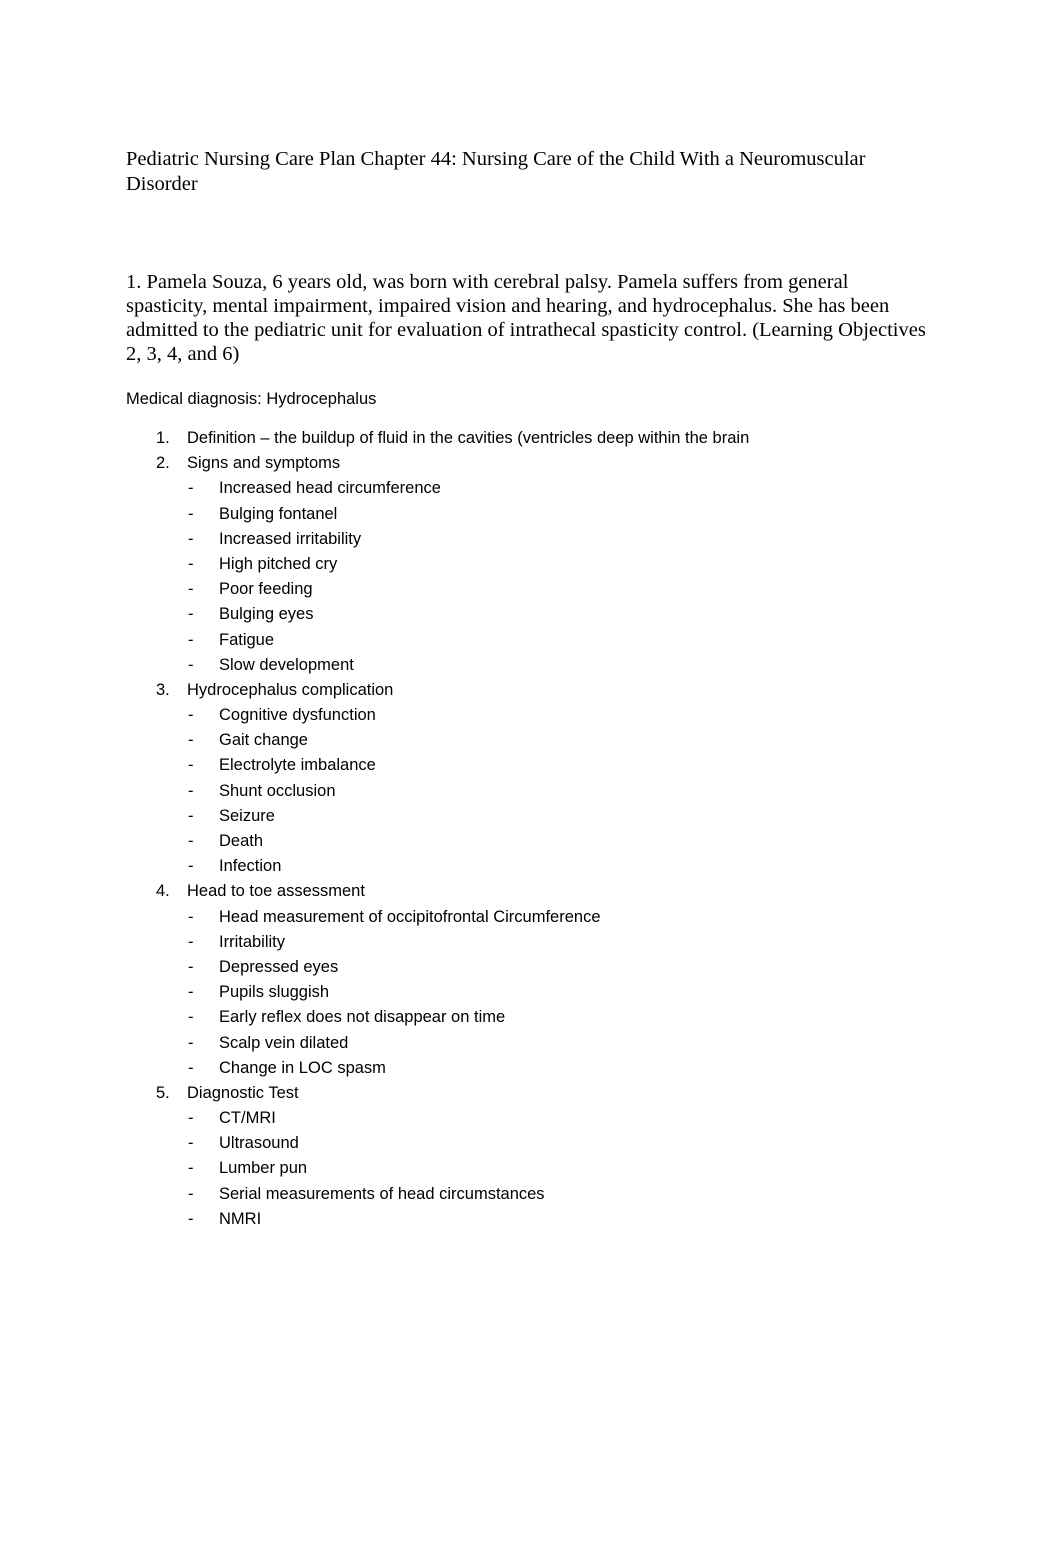 The image size is (1062, 1556). I want to click on list-item: - Increased head circumference, so click(526, 490).